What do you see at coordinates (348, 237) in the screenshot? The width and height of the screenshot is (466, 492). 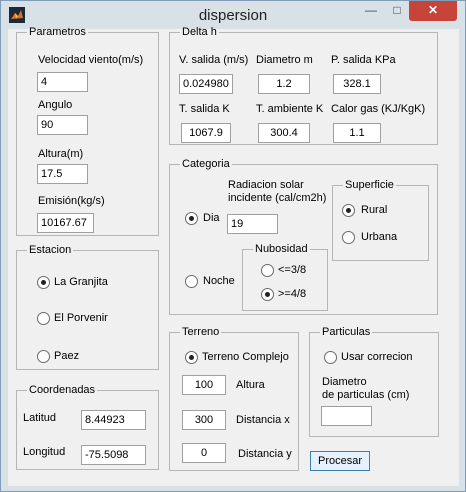 I see `urbana-radio` at bounding box center [348, 237].